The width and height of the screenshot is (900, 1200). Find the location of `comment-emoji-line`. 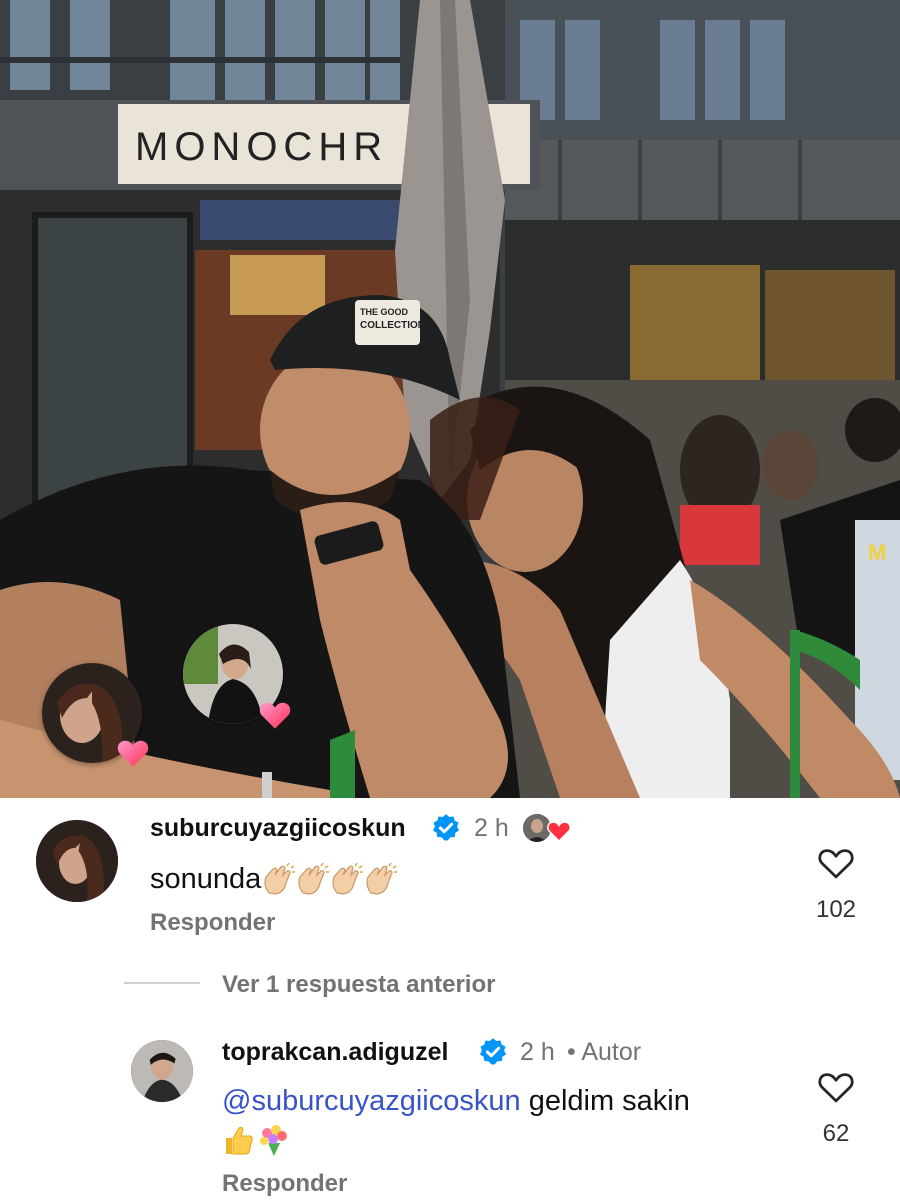

comment-emoji-line is located at coordinates (256, 1139).